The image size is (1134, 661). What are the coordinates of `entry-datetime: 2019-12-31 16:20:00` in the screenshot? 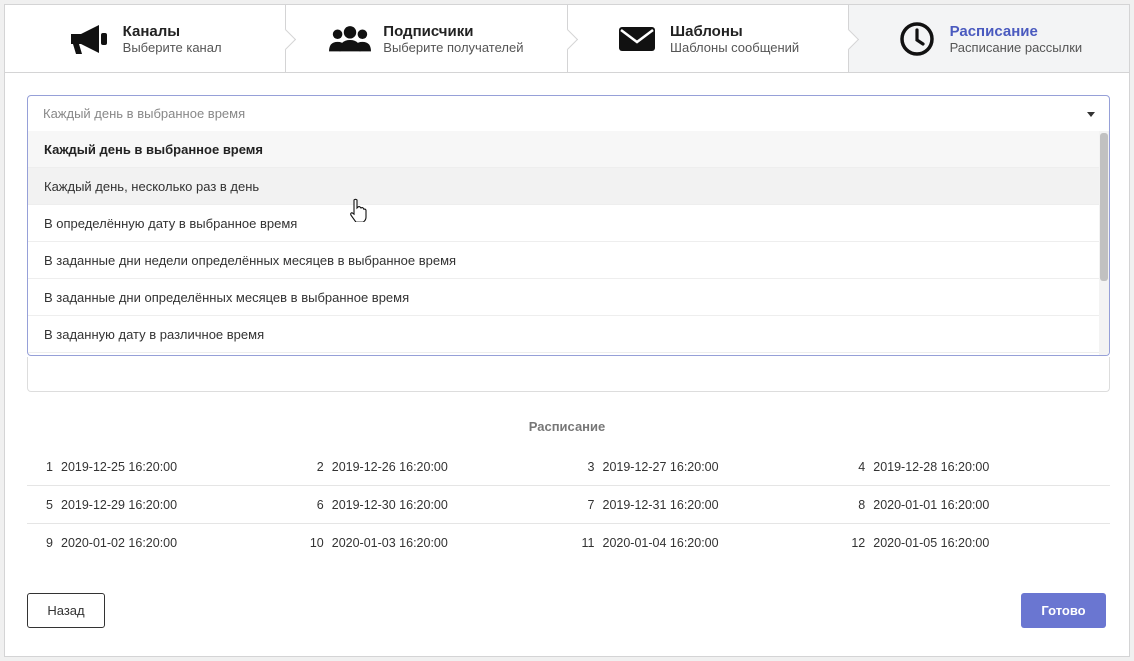 It's located at (660, 504).